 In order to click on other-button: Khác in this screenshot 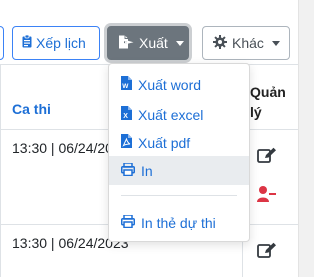, I will do `click(246, 43)`.